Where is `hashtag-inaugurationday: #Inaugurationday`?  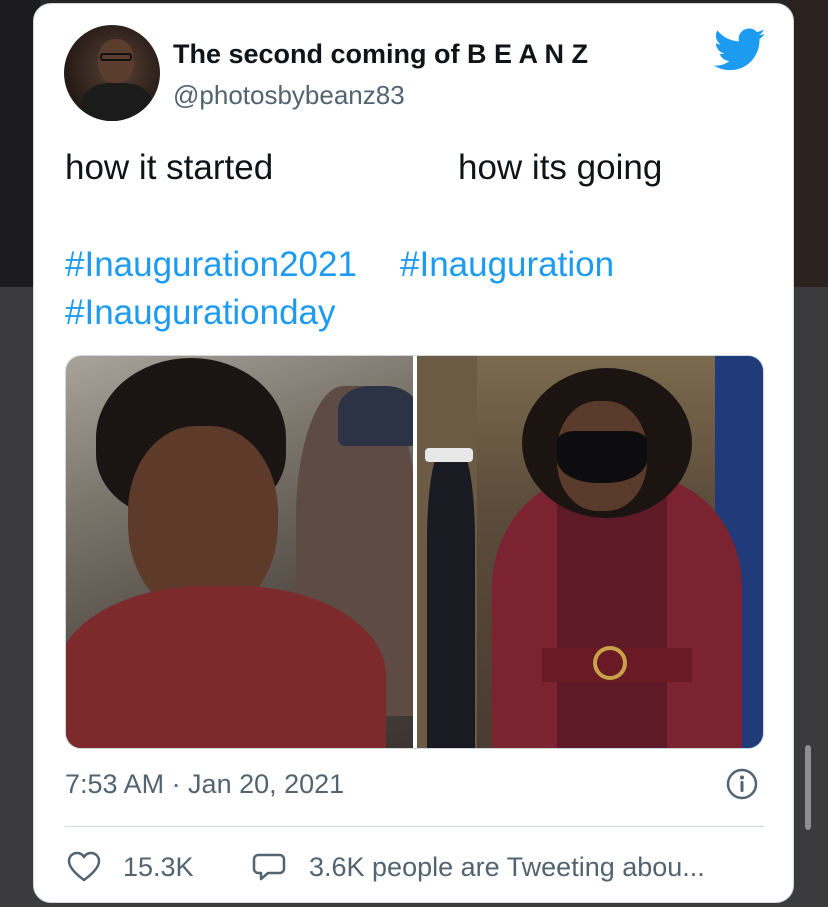
hashtag-inaugurationday: #Inaugurationday is located at coordinates (200, 313).